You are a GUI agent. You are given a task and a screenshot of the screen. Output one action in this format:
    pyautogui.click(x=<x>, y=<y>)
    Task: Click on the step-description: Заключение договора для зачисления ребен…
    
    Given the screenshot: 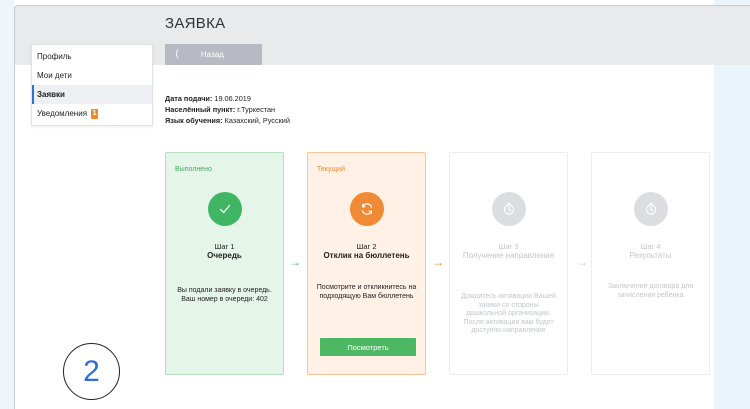 What is the action you would take?
    pyautogui.click(x=650, y=291)
    